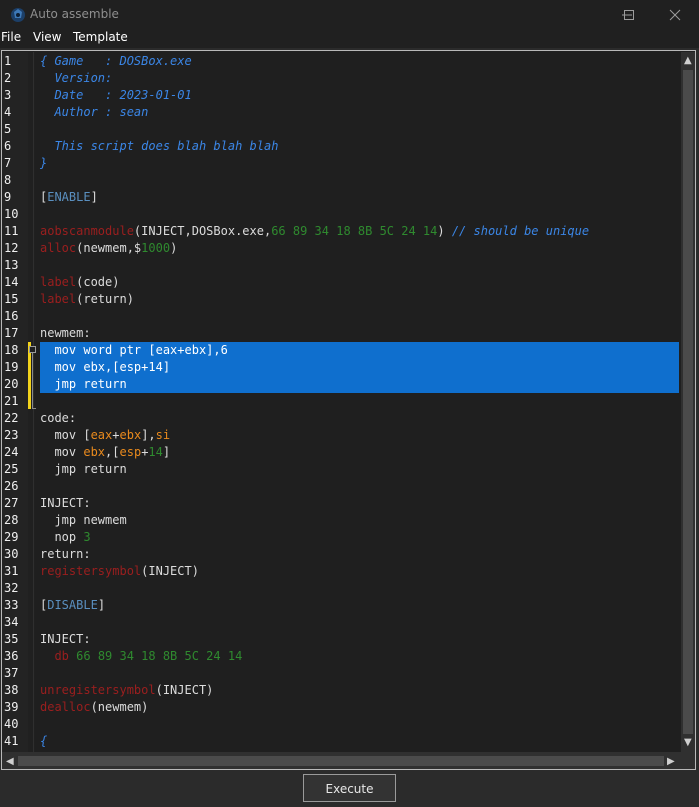 The width and height of the screenshot is (699, 807). I want to click on code-token: 1000, so click(156, 248).